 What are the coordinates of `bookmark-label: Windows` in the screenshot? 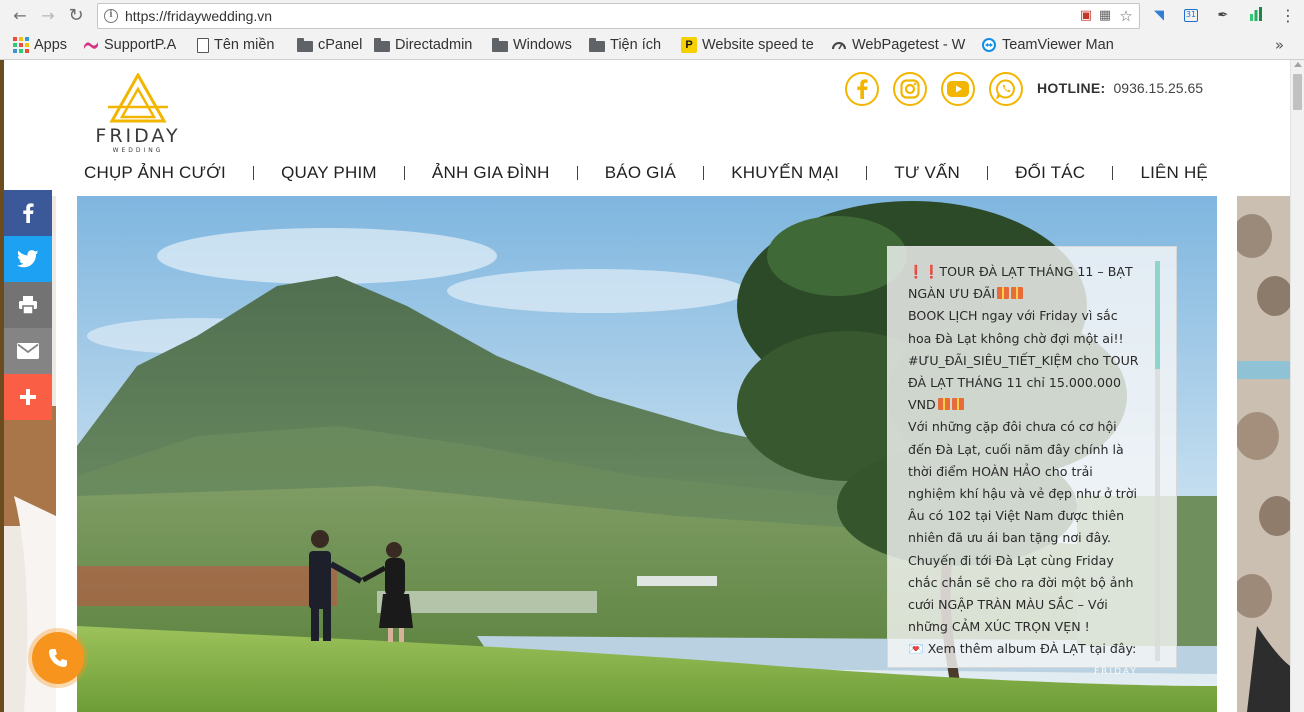 It's located at (542, 45).